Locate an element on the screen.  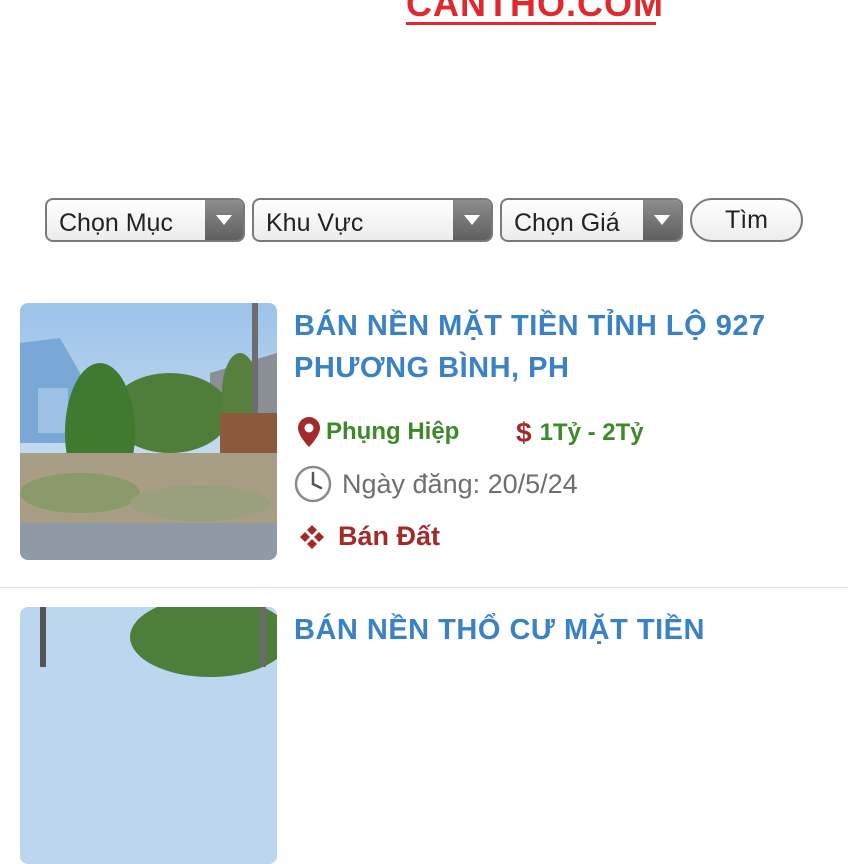
listing-location: Phụng Hiệp is located at coordinates (378, 432).